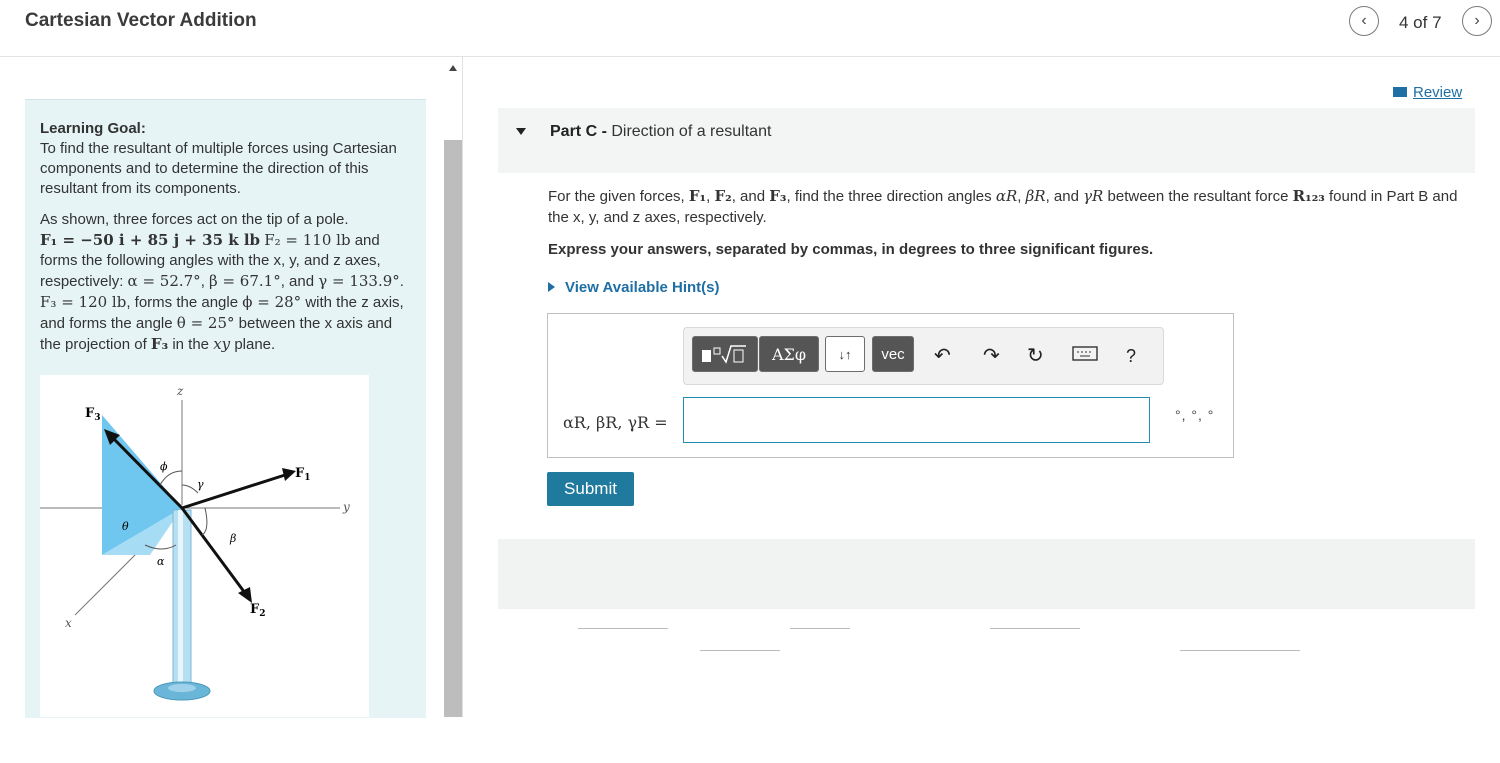 This screenshot has height=763, width=1500. Describe the element at coordinates (697, 196) in the screenshot. I see `prompt-f1: F₁` at that location.